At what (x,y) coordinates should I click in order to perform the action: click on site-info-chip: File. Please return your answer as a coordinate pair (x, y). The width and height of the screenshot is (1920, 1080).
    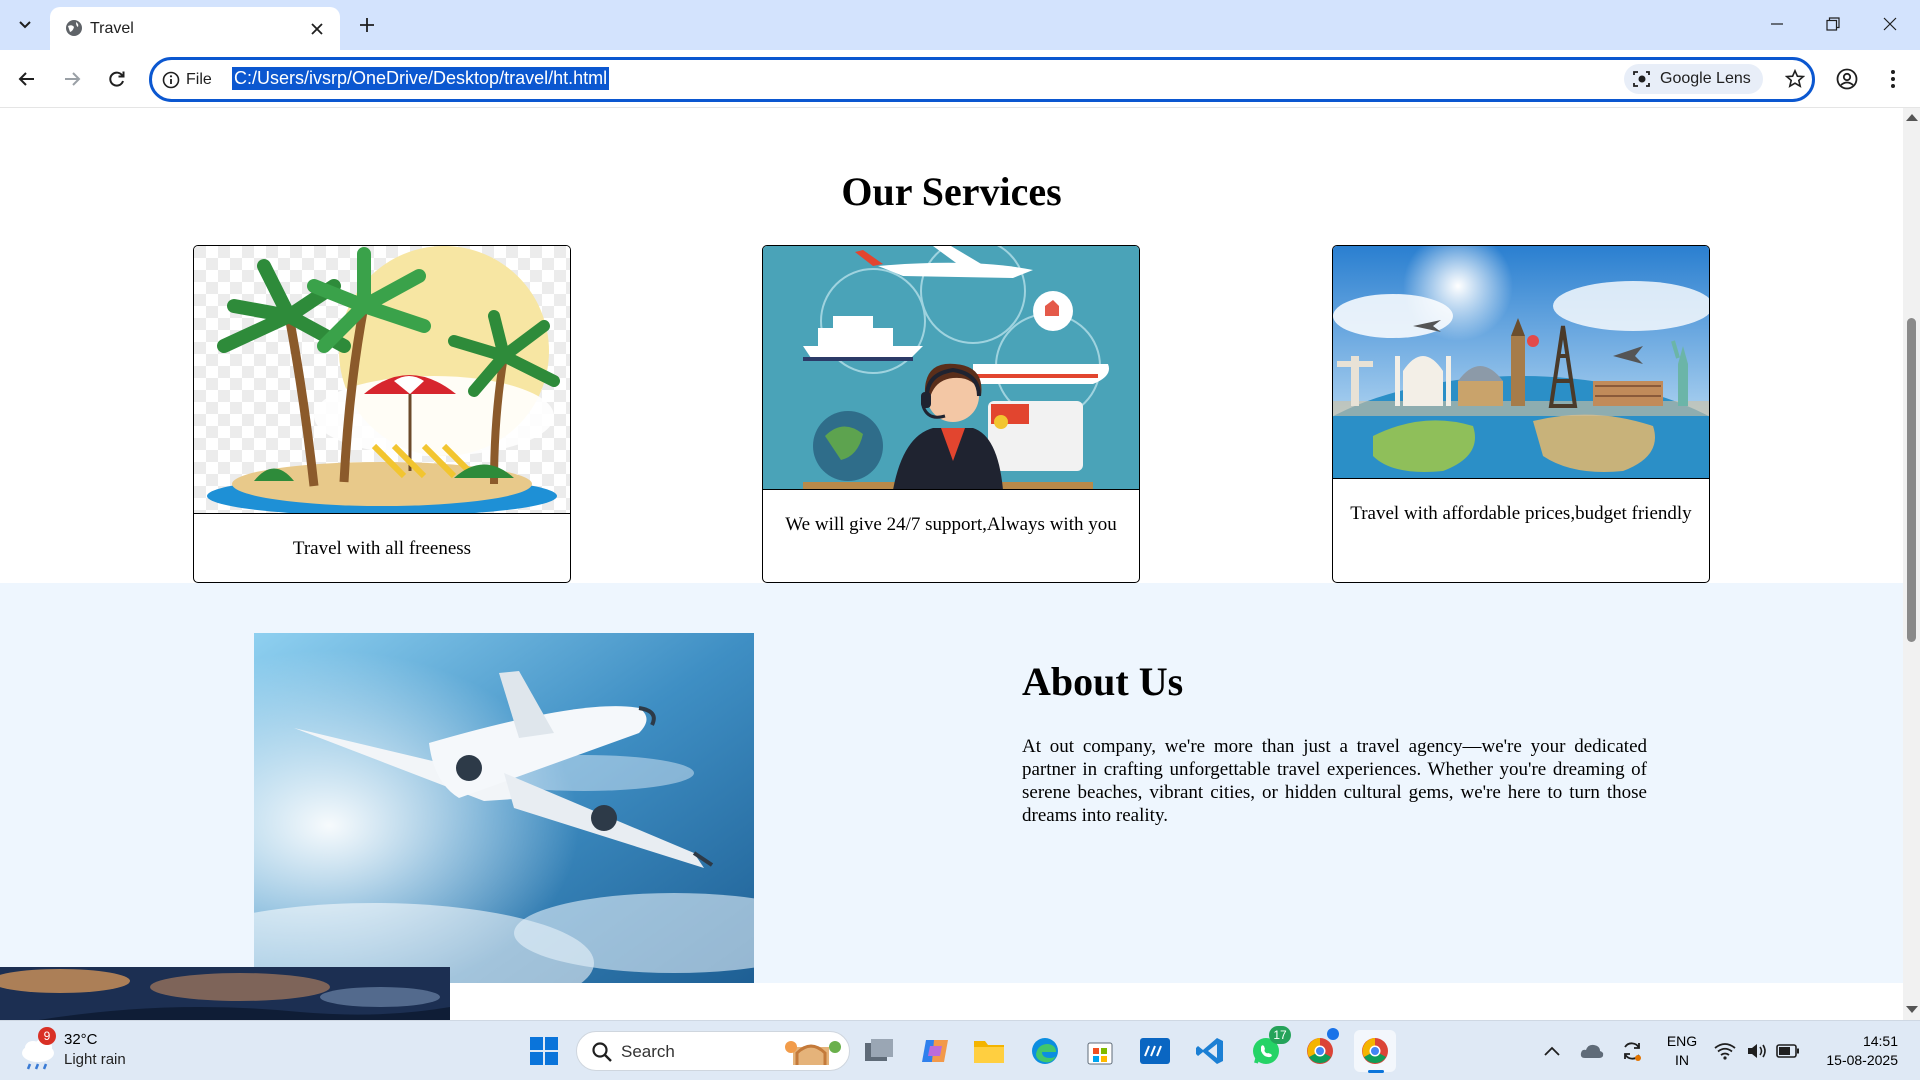
    Looking at the image, I should click on (187, 80).